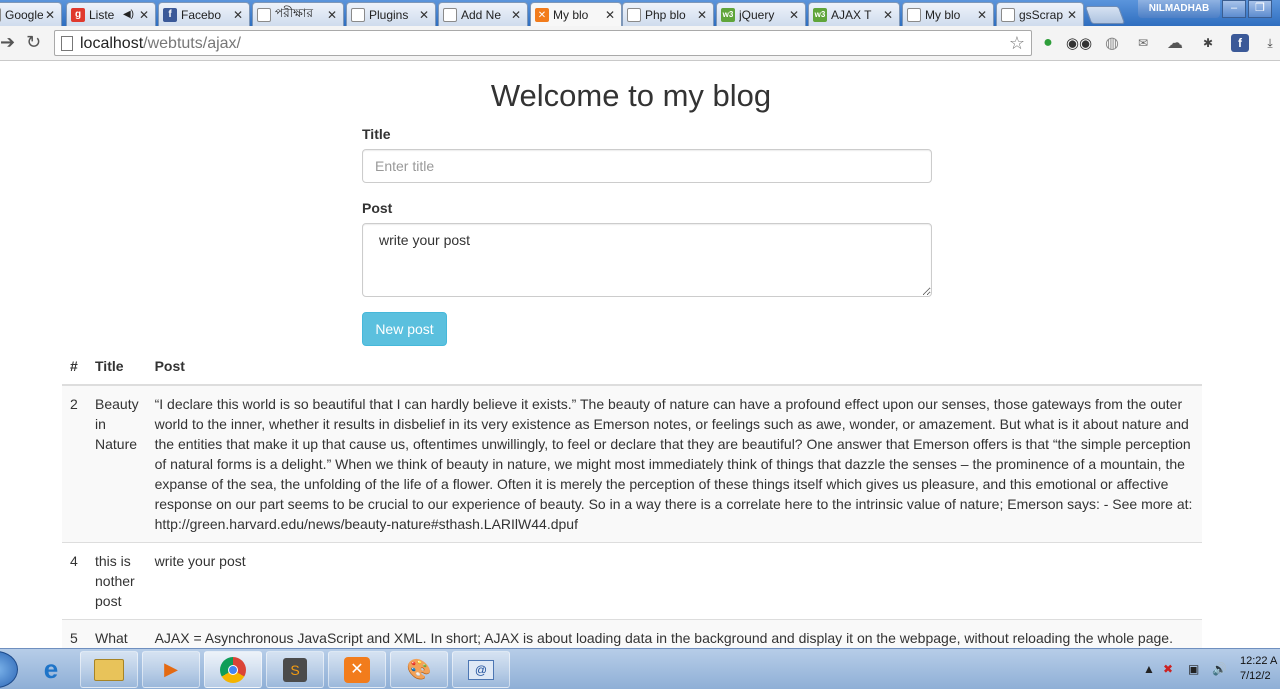 The height and width of the screenshot is (689, 1280). I want to click on url-text: localhost/webtuts/ajax/, so click(160, 44).